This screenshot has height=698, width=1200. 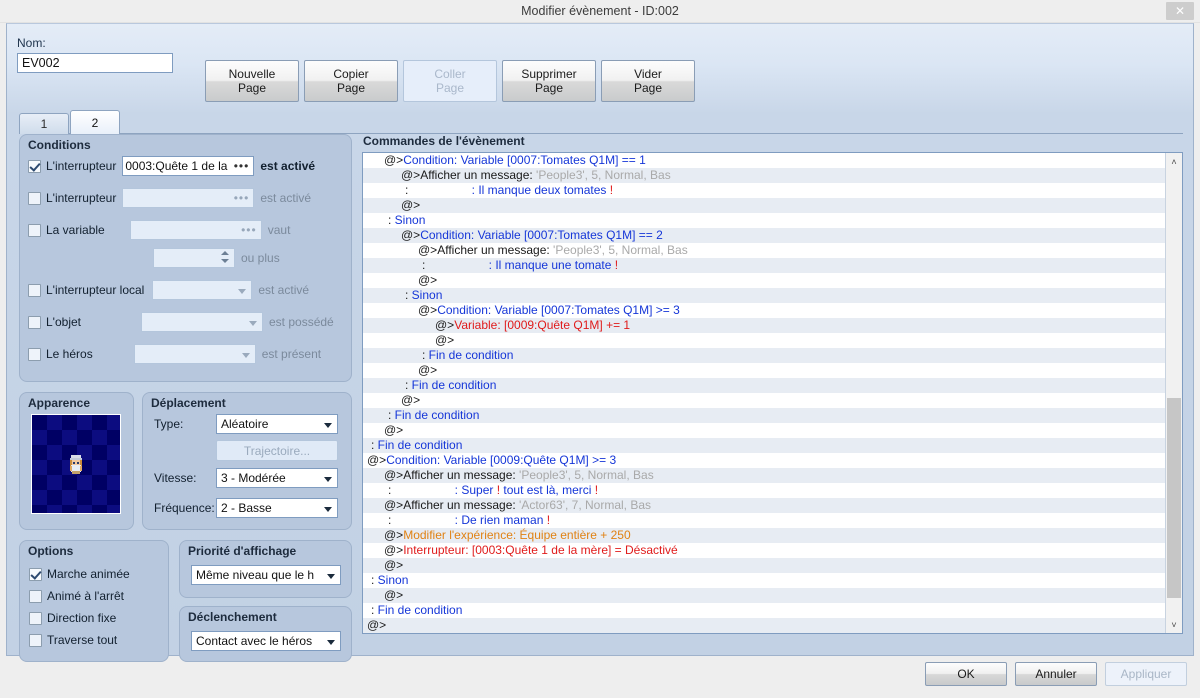 I want to click on movement-speed-select: 3 - Modérée, so click(x=277, y=478).